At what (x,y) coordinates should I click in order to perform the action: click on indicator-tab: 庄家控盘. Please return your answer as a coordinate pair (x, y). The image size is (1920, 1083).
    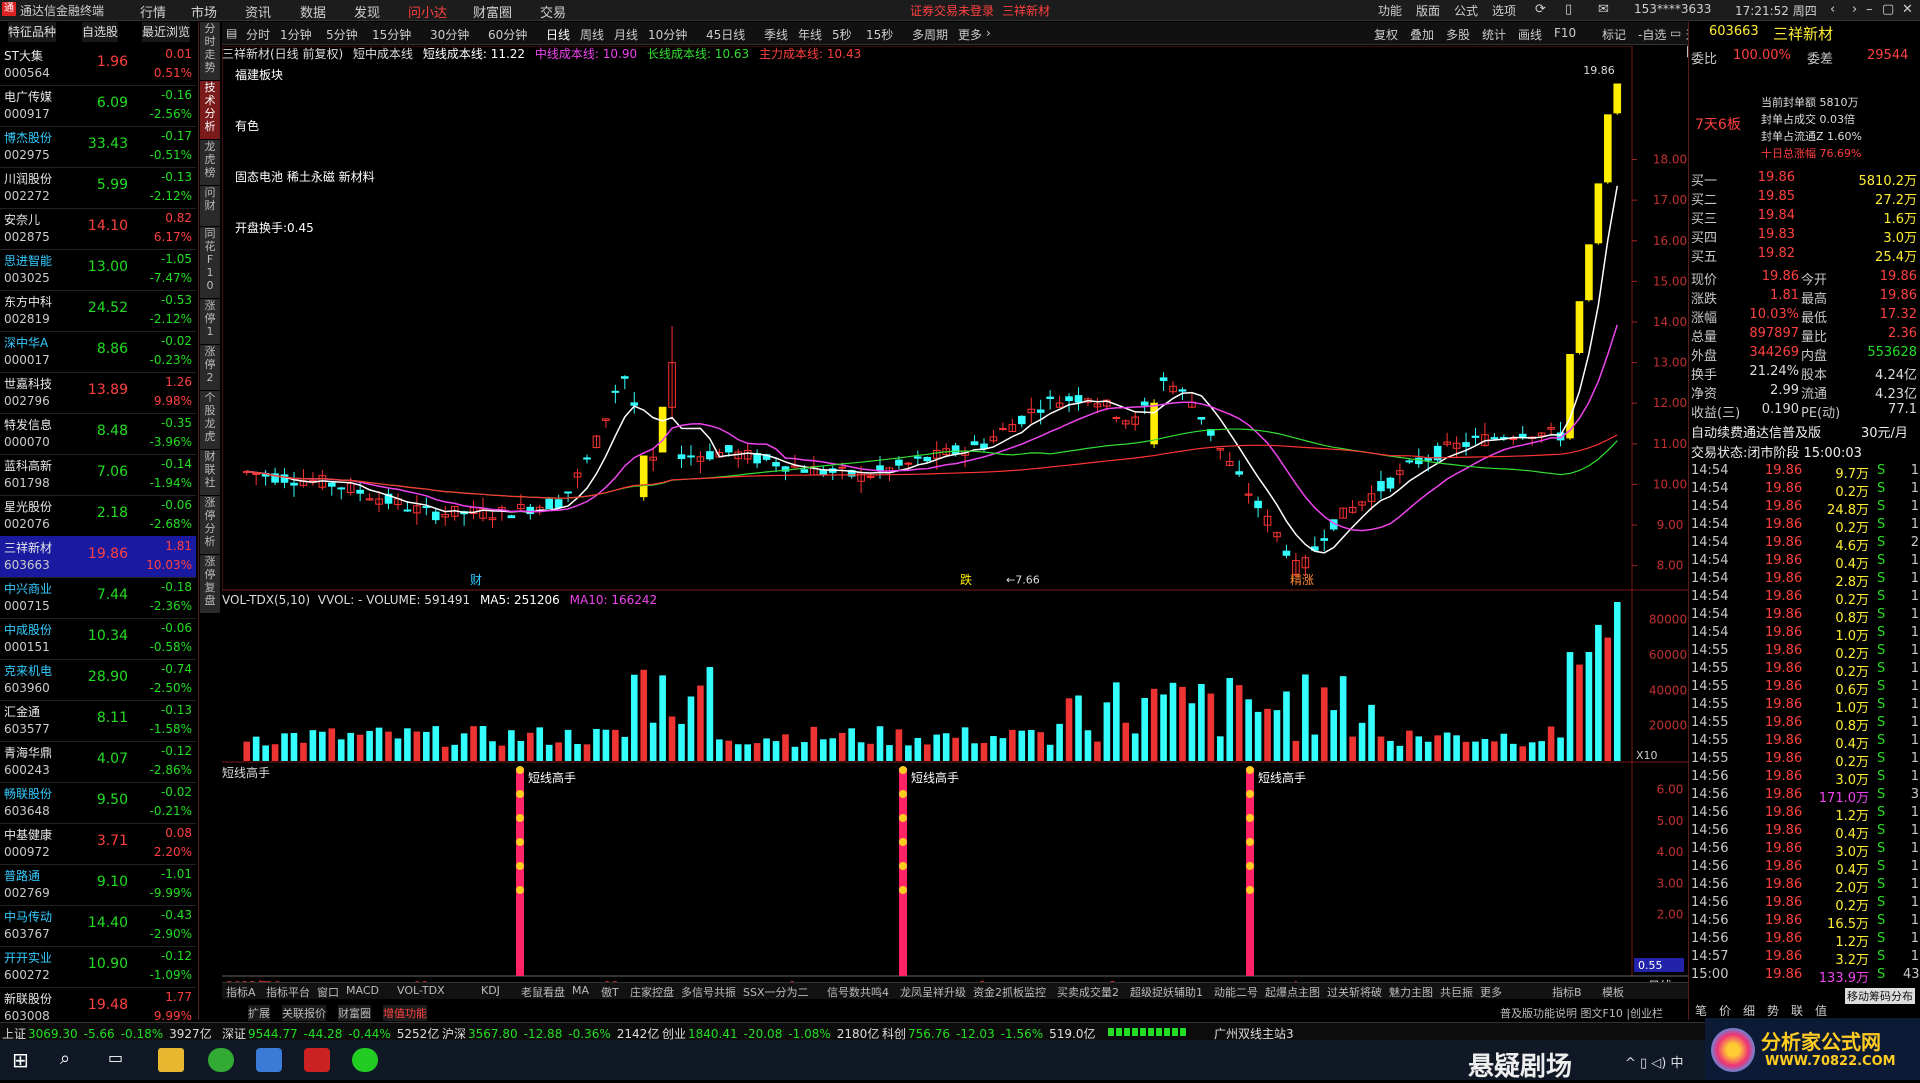
    Looking at the image, I should click on (652, 992).